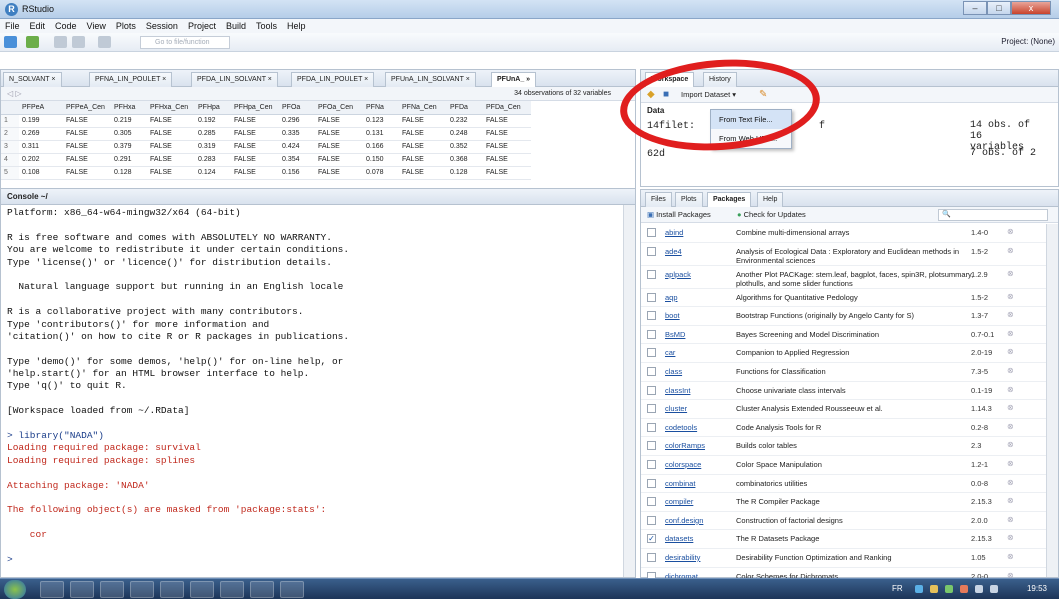 The image size is (1059, 599). Describe the element at coordinates (678, 274) in the screenshot. I see `package-name-link: aplpack` at that location.